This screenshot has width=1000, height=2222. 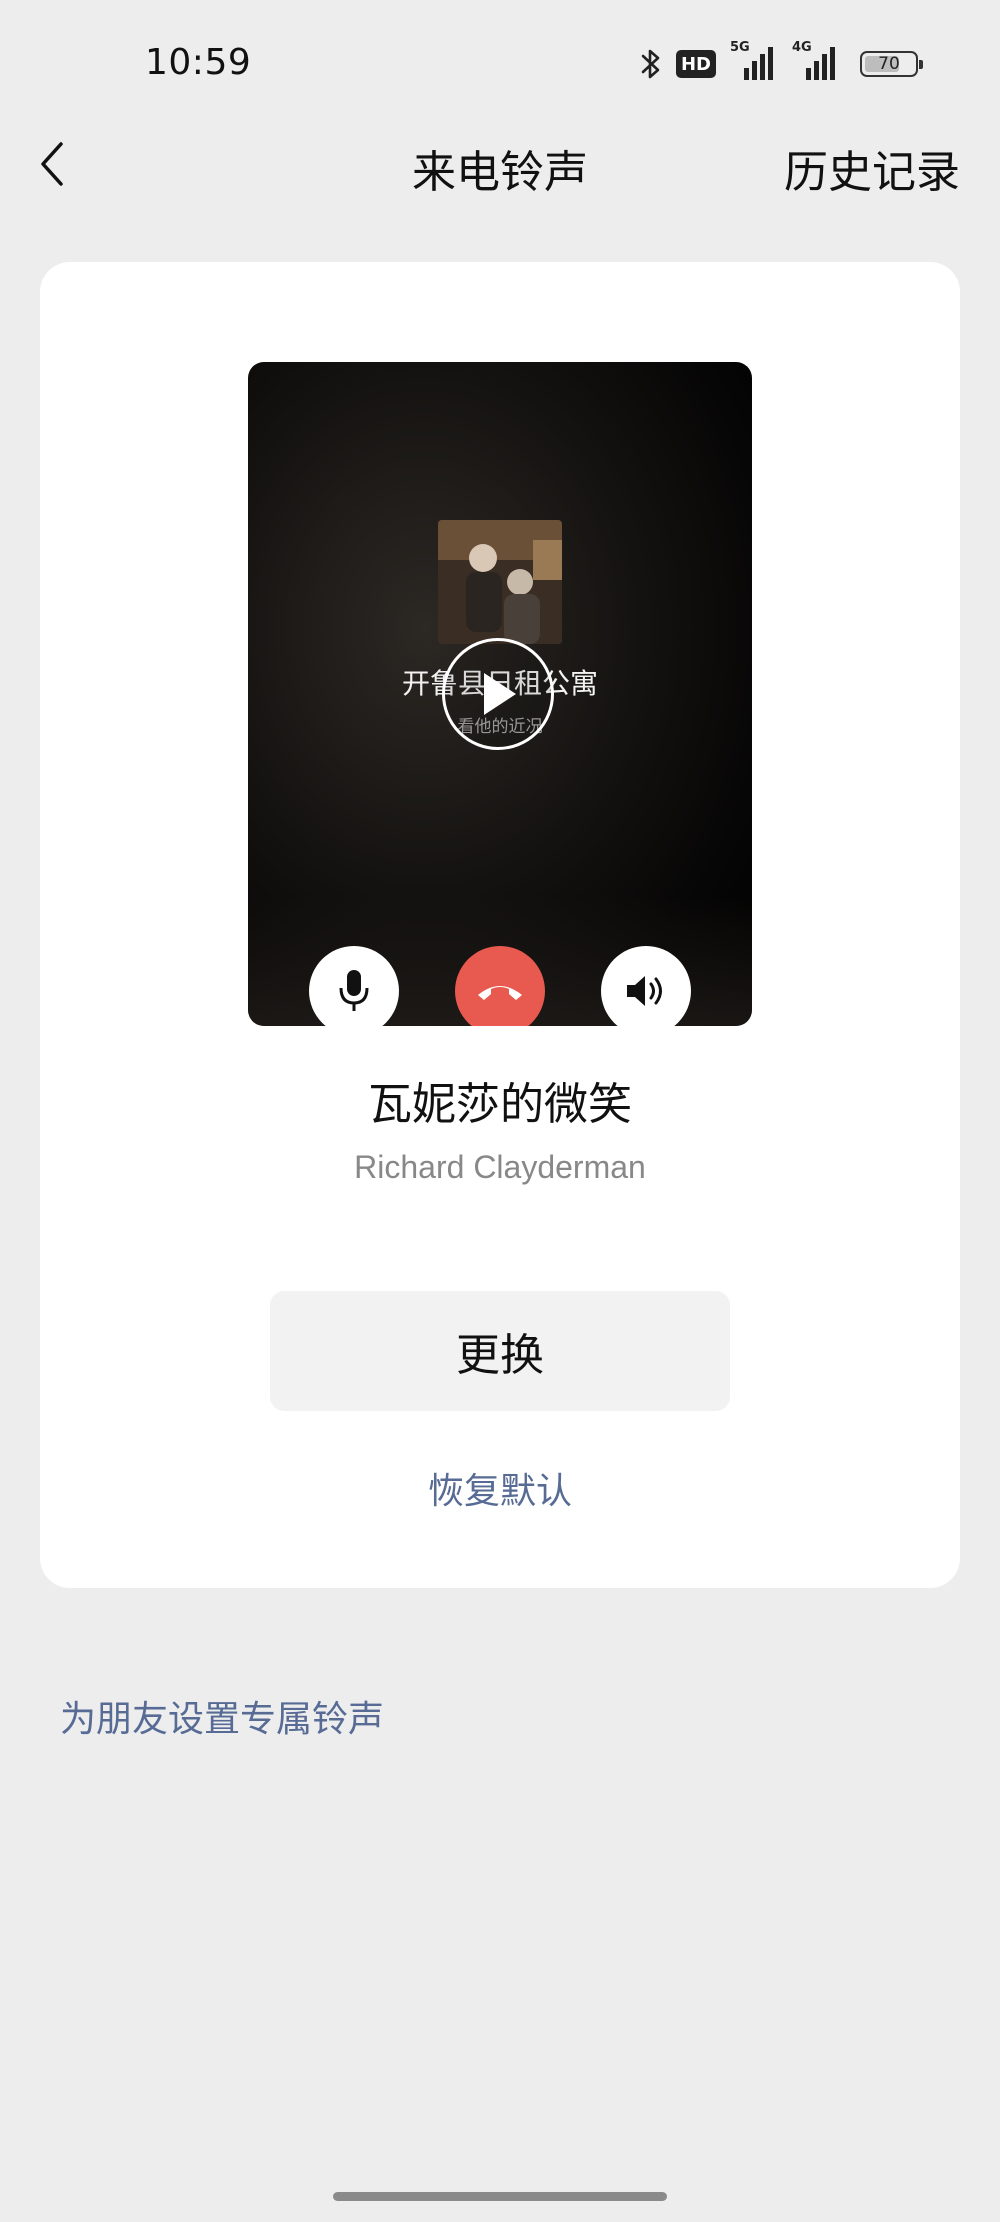 What do you see at coordinates (500, 993) in the screenshot?
I see `phone-hangup-icon` at bounding box center [500, 993].